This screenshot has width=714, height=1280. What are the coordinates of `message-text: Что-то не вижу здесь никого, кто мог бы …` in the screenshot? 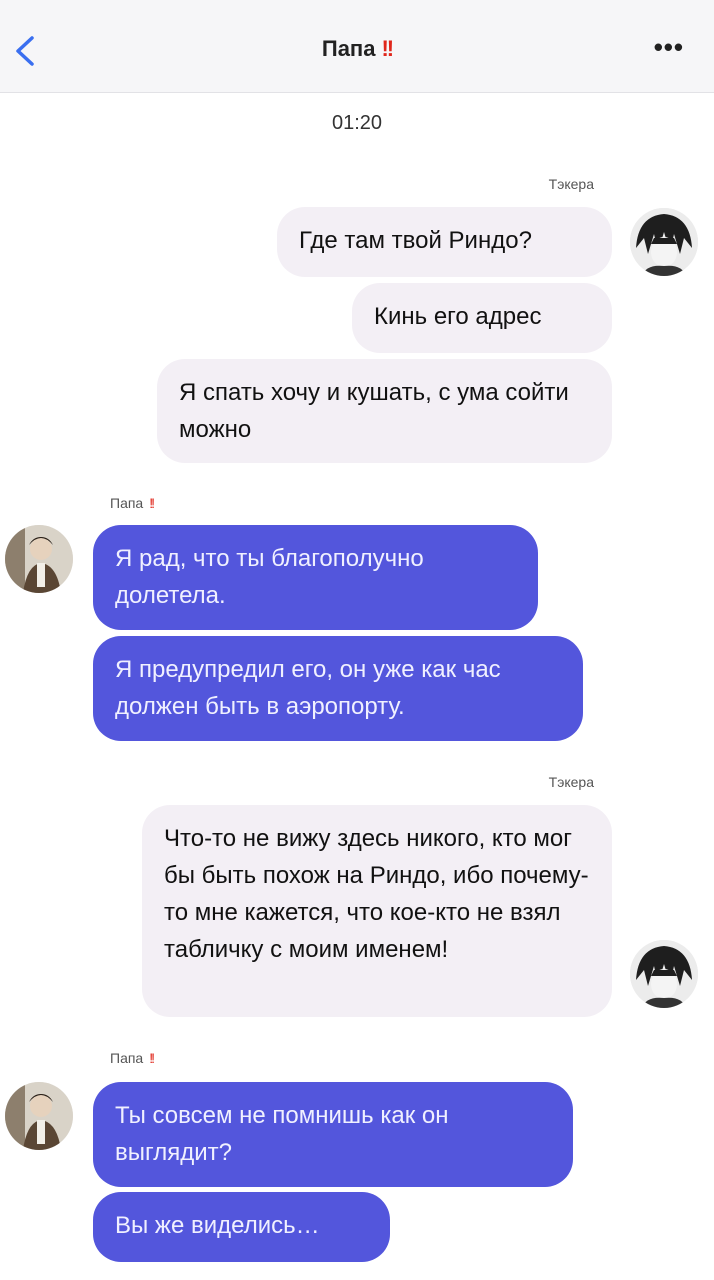 It's located at (376, 894).